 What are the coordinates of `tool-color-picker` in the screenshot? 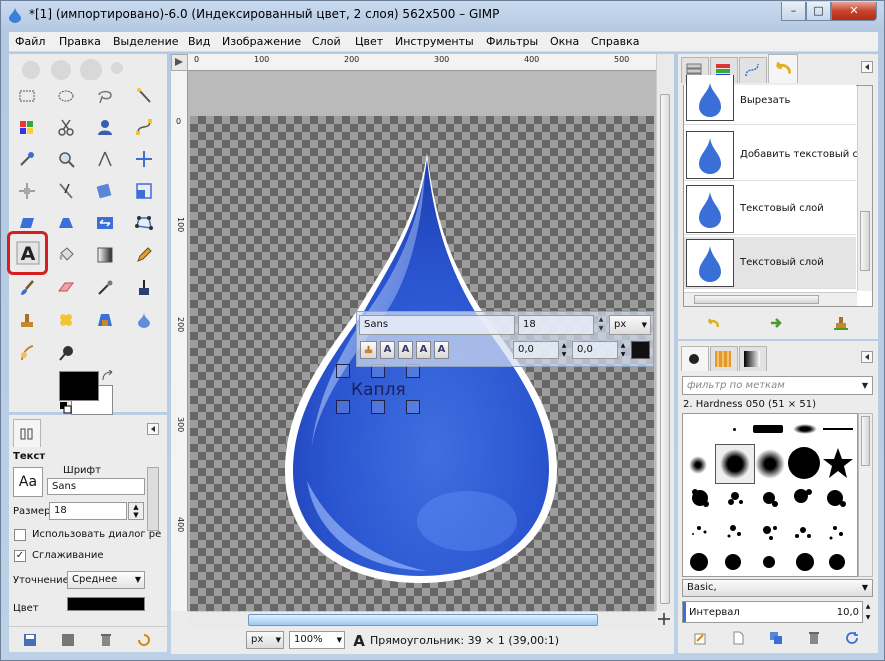 It's located at (27, 159).